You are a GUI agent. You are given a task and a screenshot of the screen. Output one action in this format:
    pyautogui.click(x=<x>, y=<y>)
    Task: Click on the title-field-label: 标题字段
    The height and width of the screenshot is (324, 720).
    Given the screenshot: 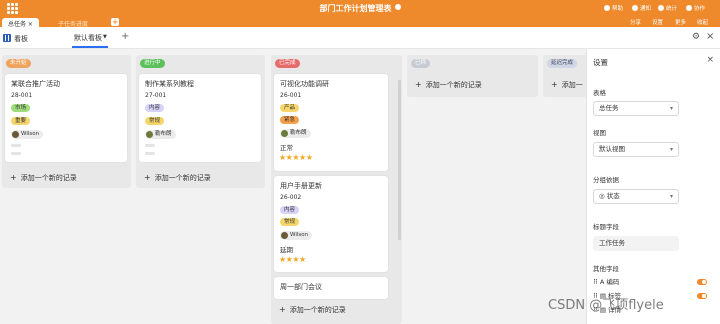 What is the action you would take?
    pyautogui.click(x=606, y=227)
    